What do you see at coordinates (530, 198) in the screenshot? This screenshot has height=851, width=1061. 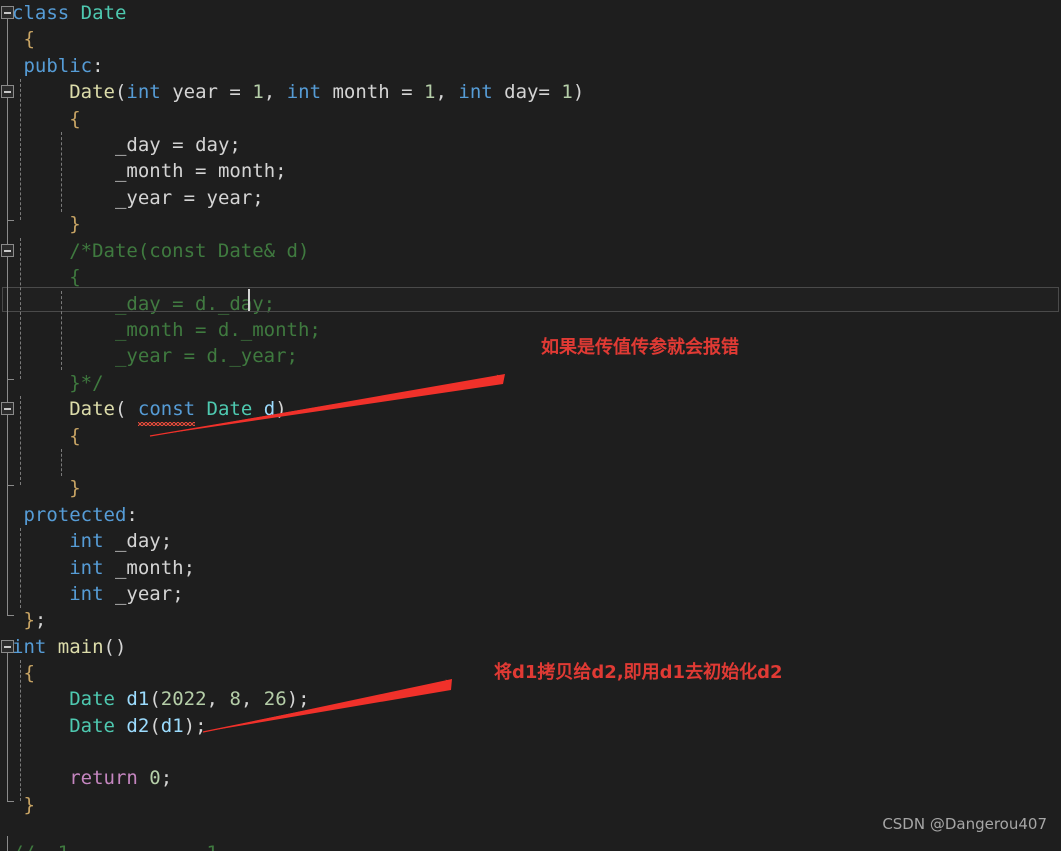 I see `code-line-8: _year = year;` at bounding box center [530, 198].